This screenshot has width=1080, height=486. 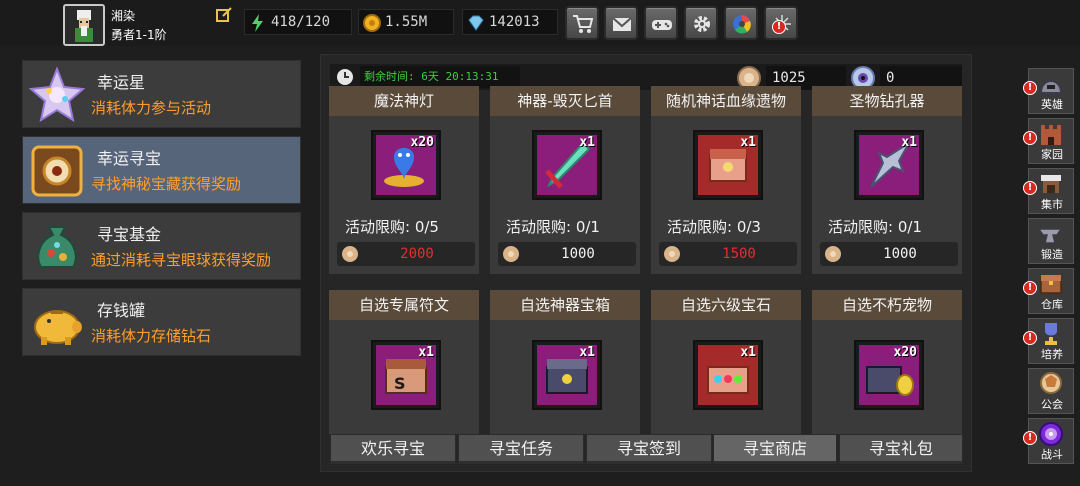 I want to click on shop-card: 随机神话血缘遗物 x1 活动限购: 0/3 1500, so click(x=726, y=180).